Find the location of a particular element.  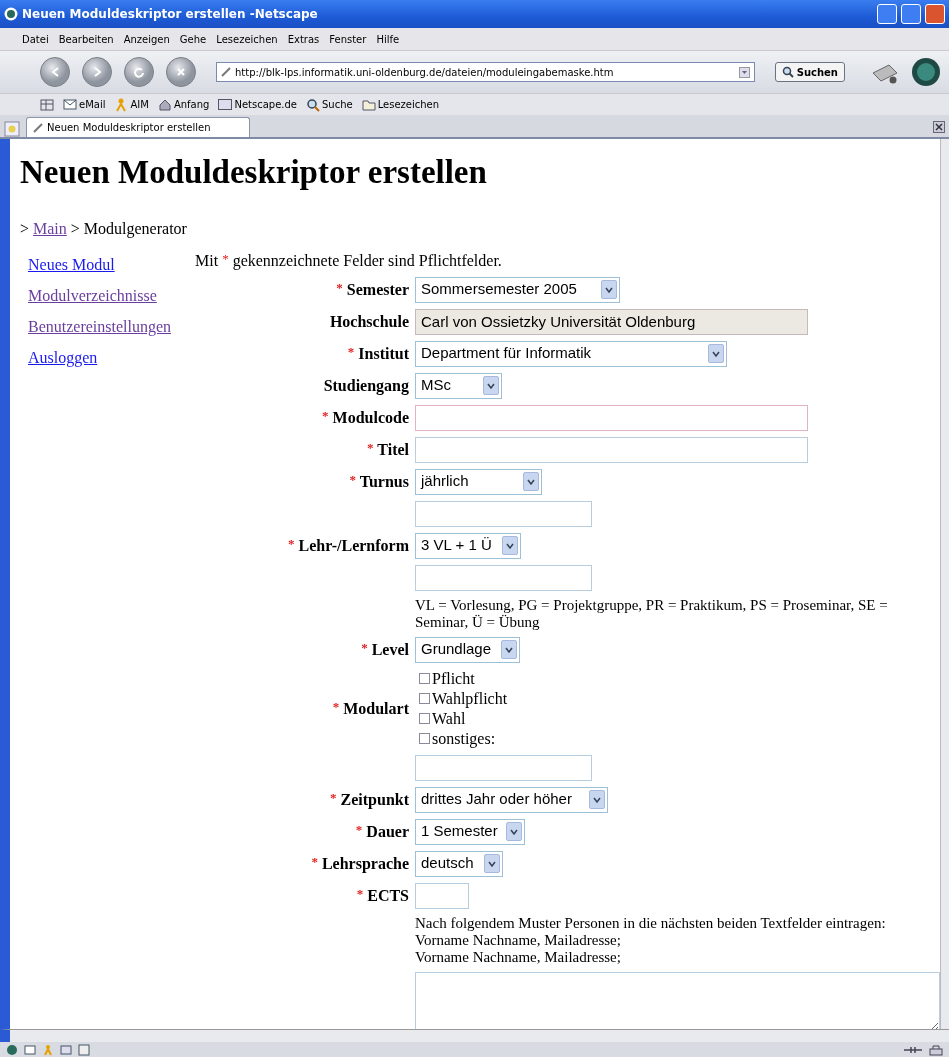

browser-tab: Neuen Moduldeskriptor erstellen is located at coordinates (138, 127).